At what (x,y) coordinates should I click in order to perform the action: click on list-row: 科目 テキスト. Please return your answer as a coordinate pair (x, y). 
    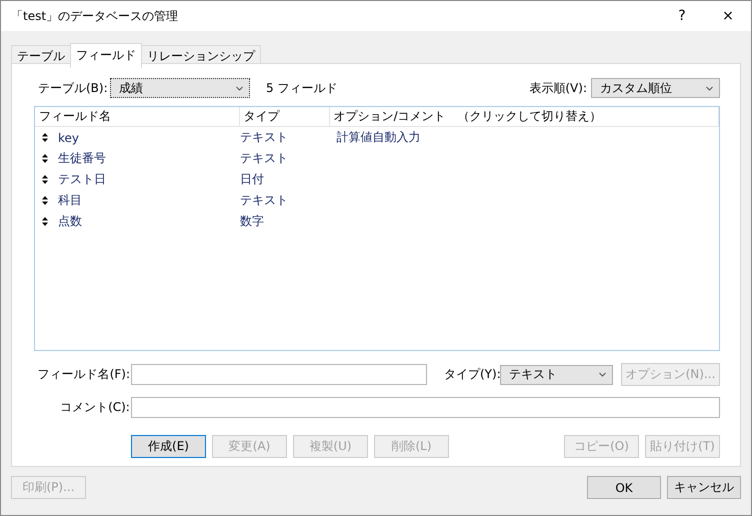
    Looking at the image, I should click on (377, 200).